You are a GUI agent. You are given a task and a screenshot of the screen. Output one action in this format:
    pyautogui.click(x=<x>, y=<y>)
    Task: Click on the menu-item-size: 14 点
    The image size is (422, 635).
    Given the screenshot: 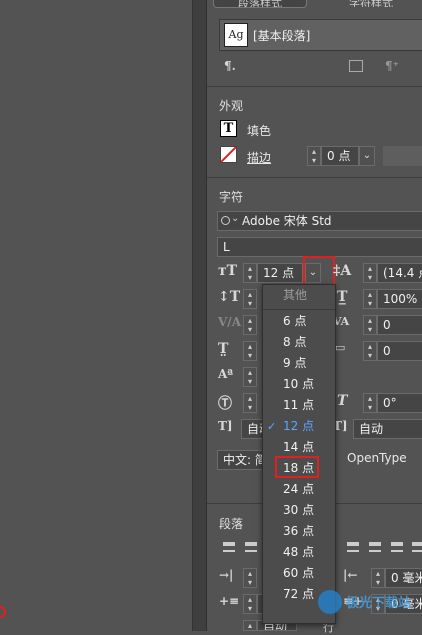 What is the action you would take?
    pyautogui.click(x=299, y=447)
    